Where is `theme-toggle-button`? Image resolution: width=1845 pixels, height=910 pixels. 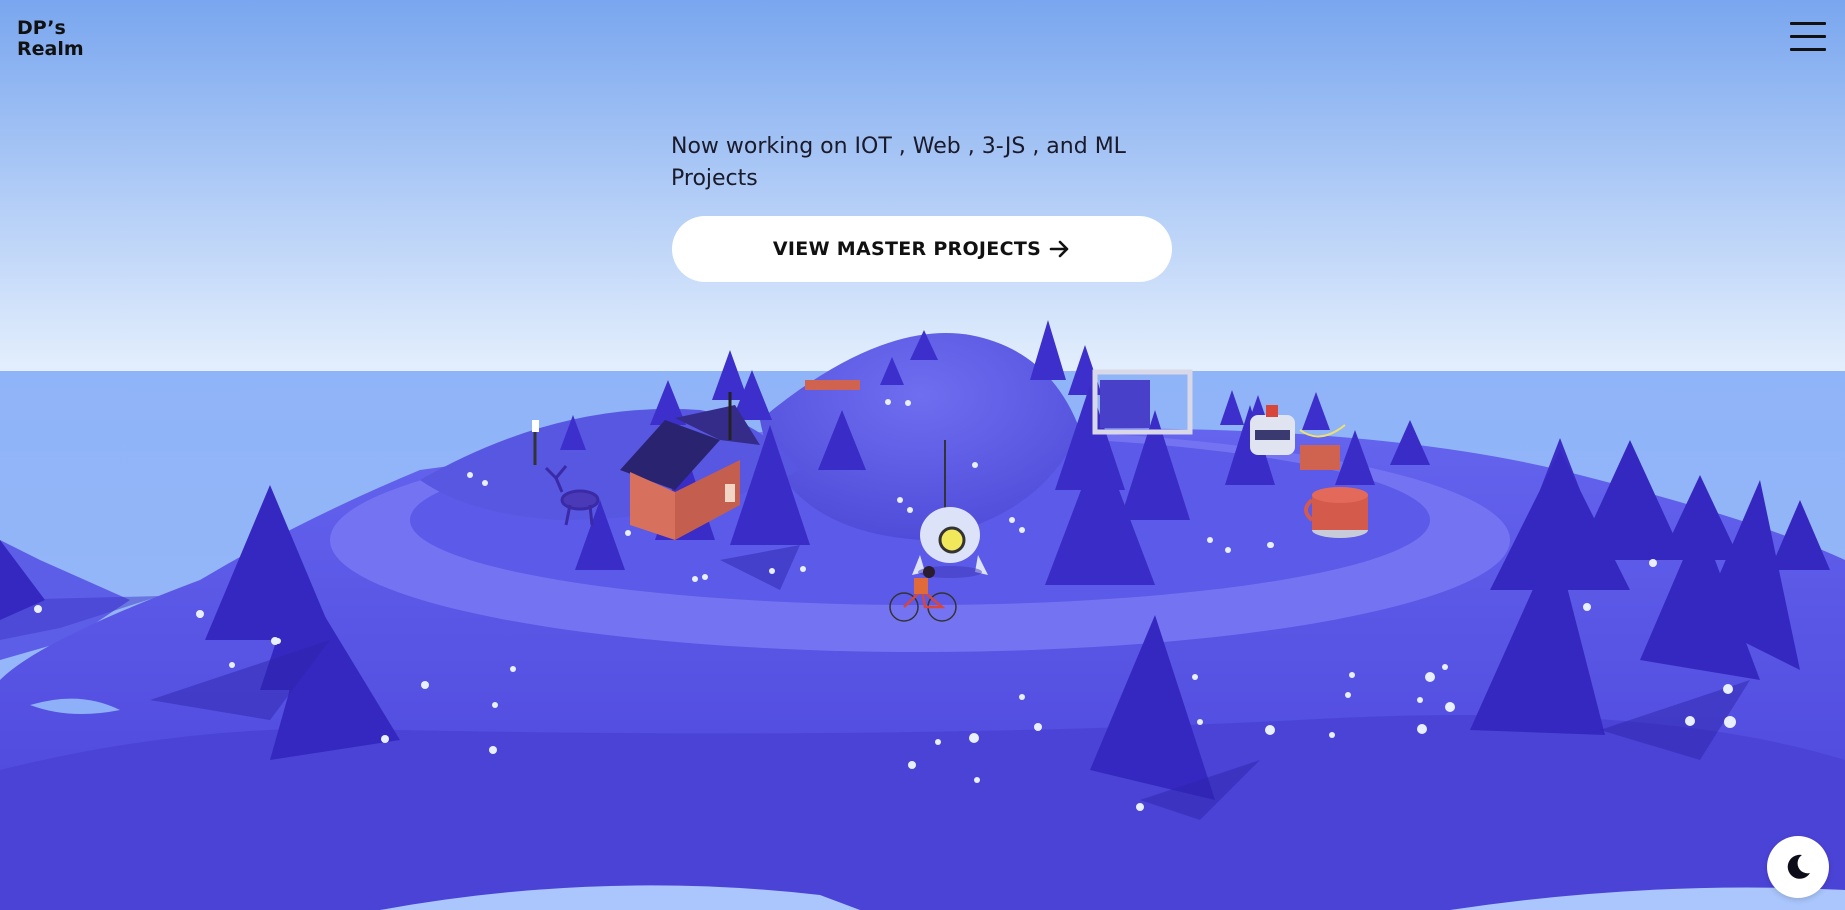 theme-toggle-button is located at coordinates (1798, 867).